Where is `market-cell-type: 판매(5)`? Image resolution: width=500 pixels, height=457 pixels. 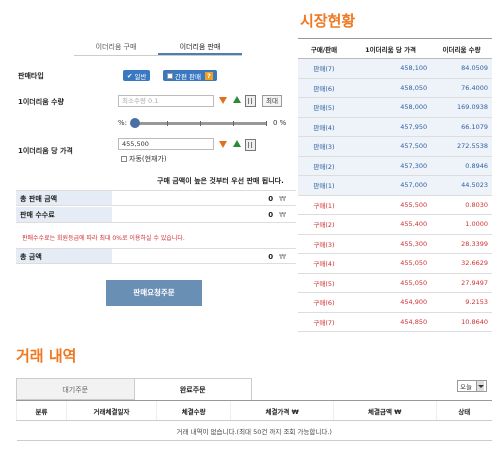 market-cell-type: 판매(5) is located at coordinates (324, 107).